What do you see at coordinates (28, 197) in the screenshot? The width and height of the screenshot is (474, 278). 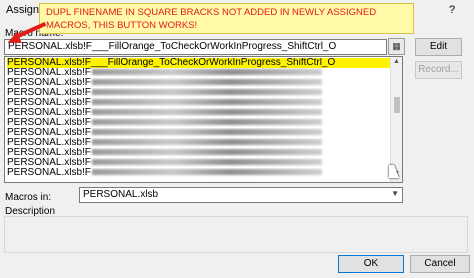 I see `macros-in-label: Macros in:` at bounding box center [28, 197].